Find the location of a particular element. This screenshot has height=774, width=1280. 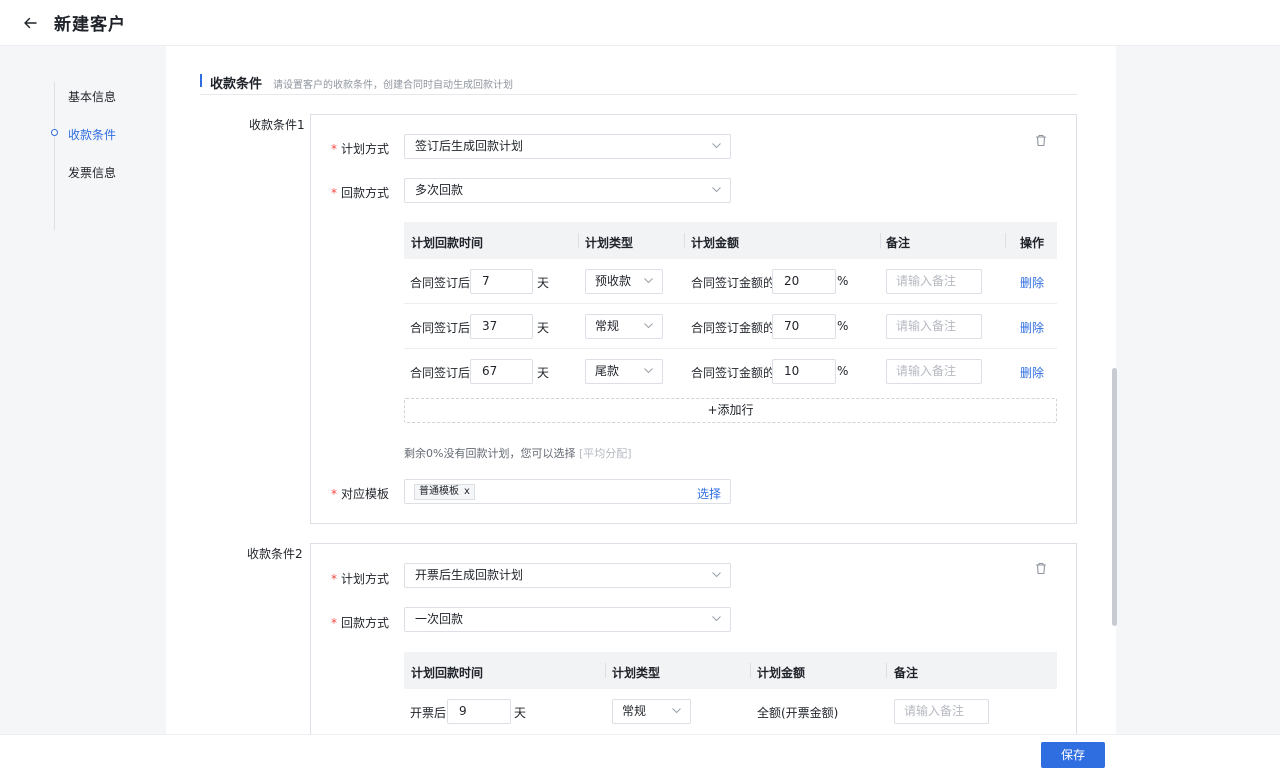

payment-method-label-text: 回款方式 is located at coordinates (365, 193).